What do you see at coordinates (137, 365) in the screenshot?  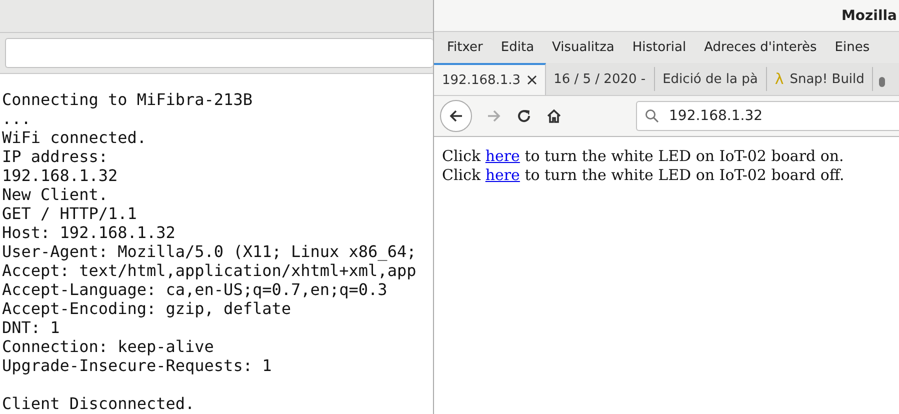 I see `output-line: Upgrade-Insecure-Requests: 1` at bounding box center [137, 365].